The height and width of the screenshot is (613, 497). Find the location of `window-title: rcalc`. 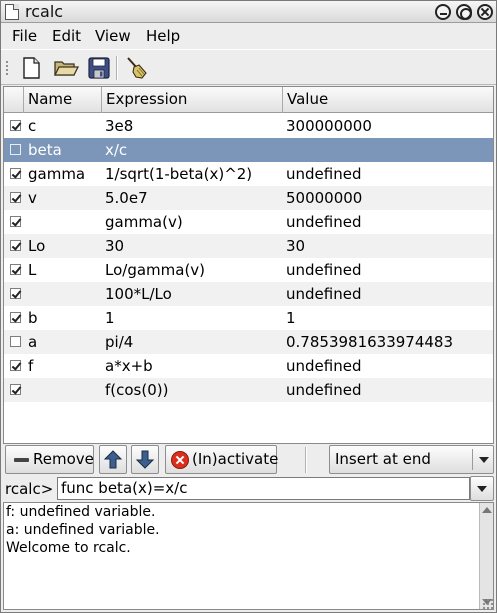

window-title: rcalc is located at coordinates (44, 11).